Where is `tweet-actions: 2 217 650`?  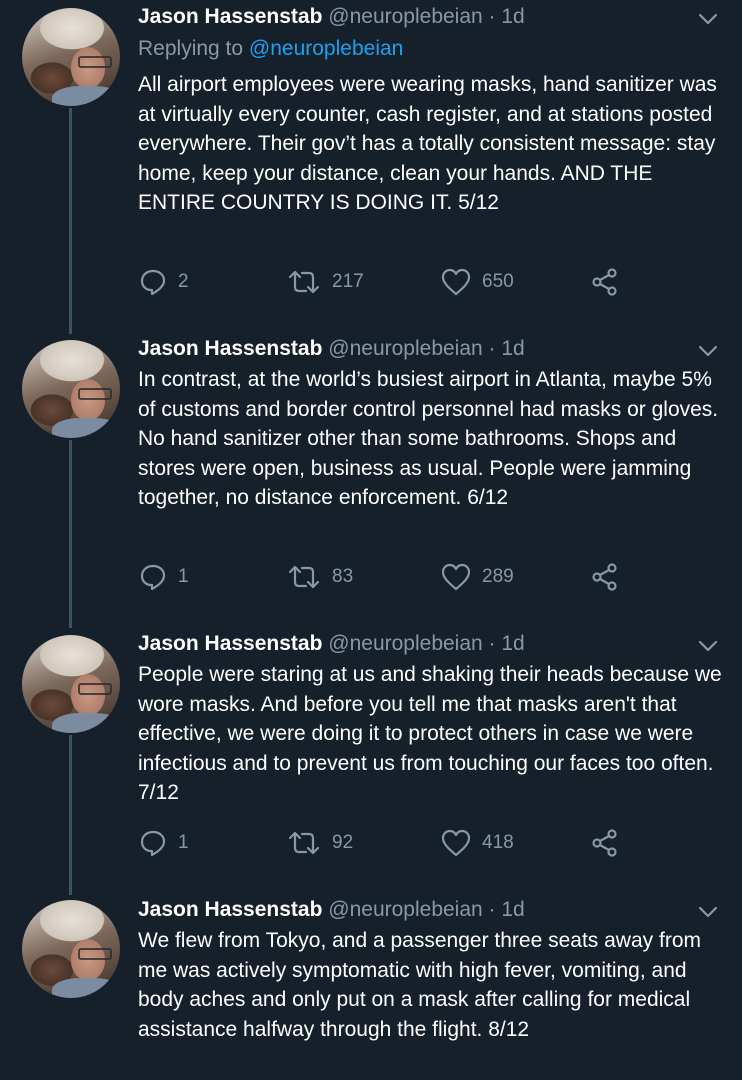 tweet-actions: 2 217 650 is located at coordinates (388, 282).